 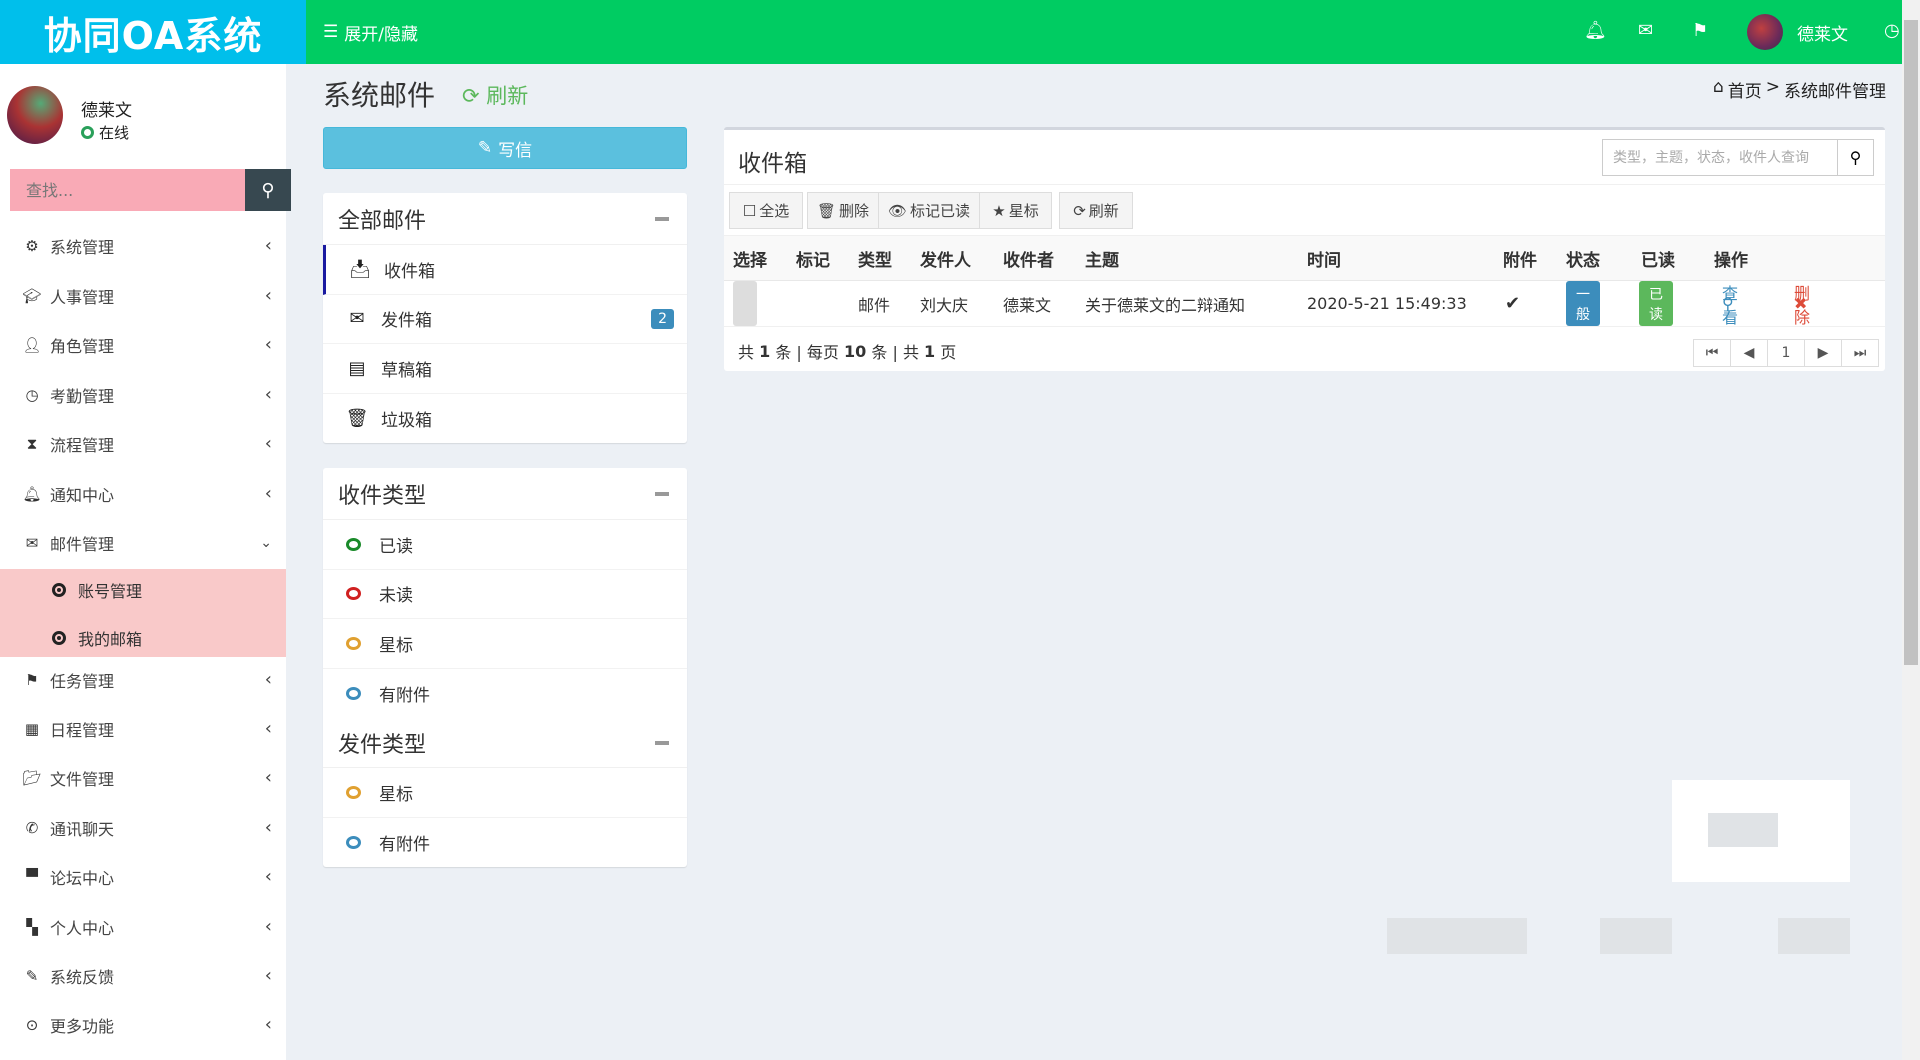 I want to click on sidebar-toggle-button: ☰ 展开/隐藏, so click(x=370, y=32).